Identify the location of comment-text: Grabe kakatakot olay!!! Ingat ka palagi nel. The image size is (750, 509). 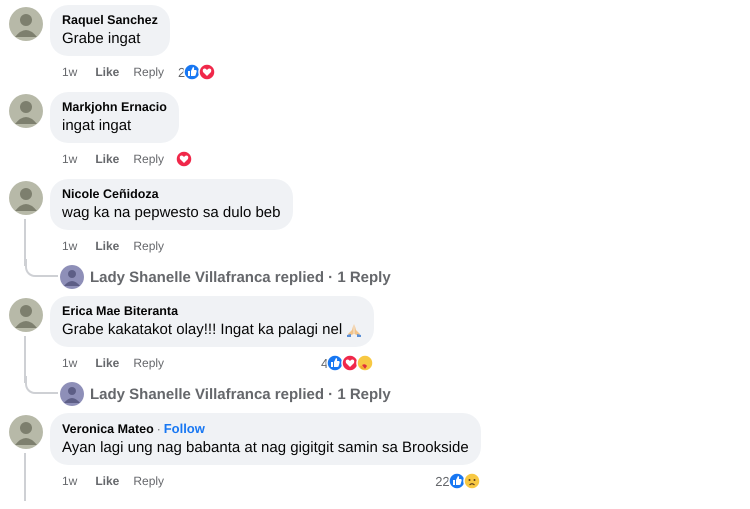
(202, 329).